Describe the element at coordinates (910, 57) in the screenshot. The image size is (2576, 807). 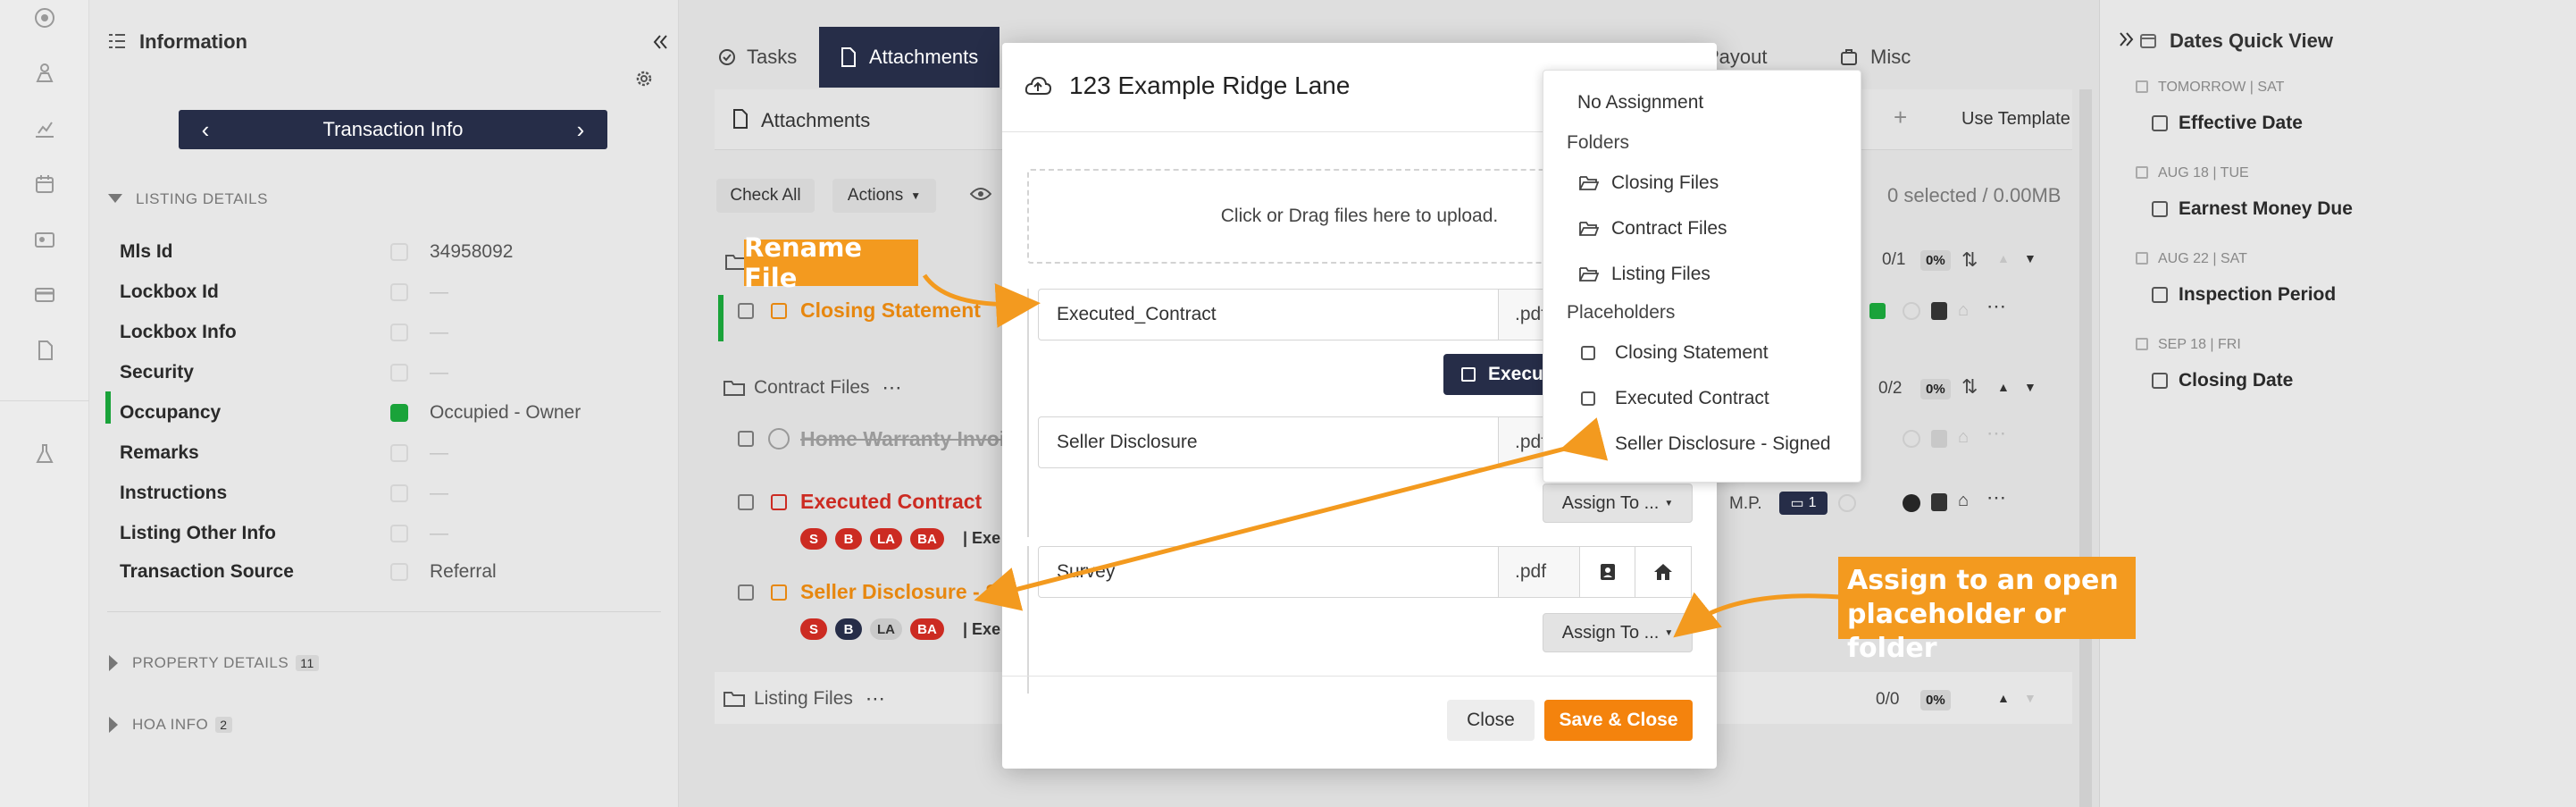
I see `tab-attachments: Attachments` at that location.